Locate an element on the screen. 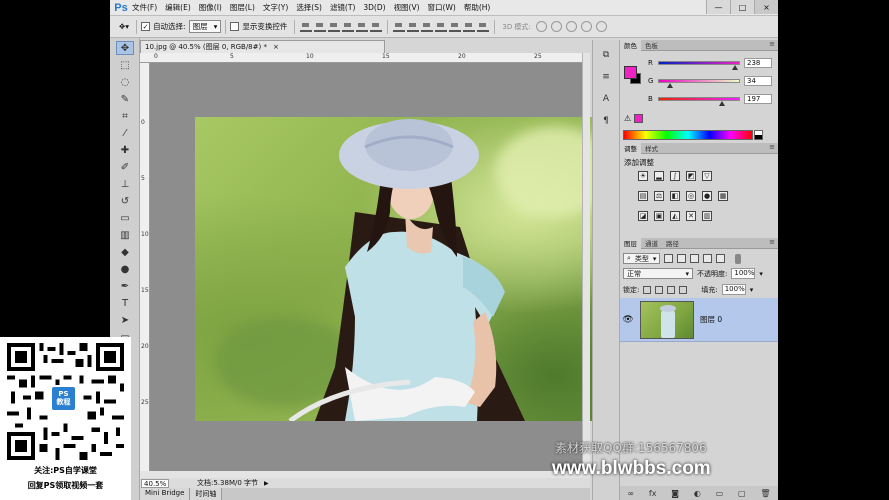 The width and height of the screenshot is (889, 500). eraser-tool-icon: ▭ is located at coordinates (125, 218).